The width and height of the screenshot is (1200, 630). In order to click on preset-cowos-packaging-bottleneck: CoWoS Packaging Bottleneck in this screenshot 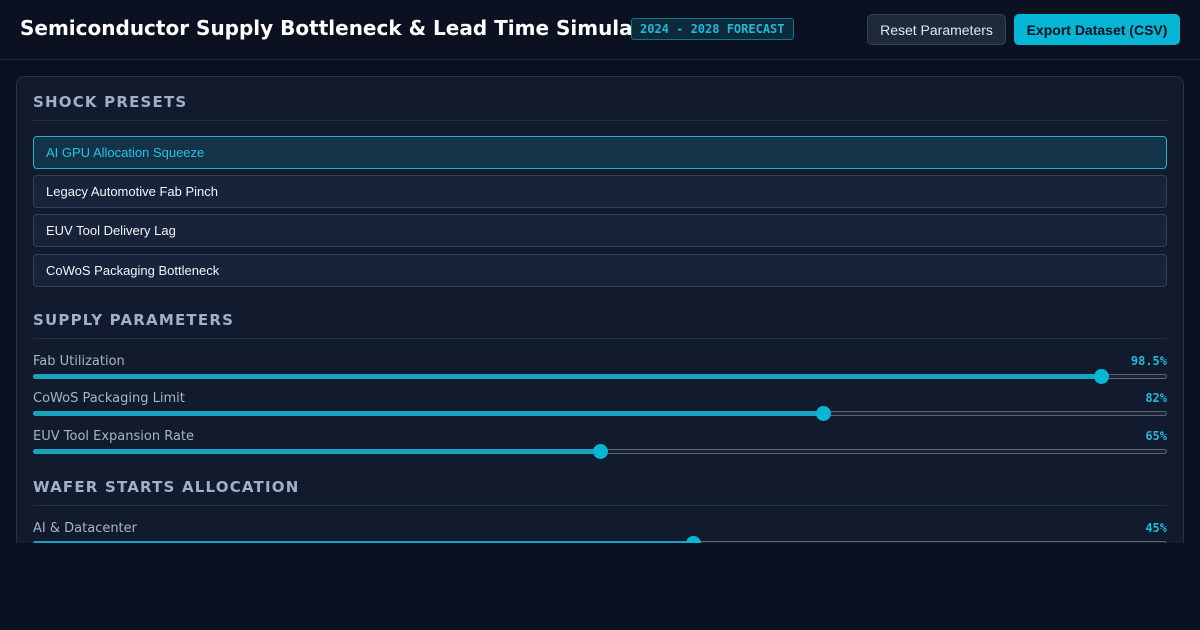, I will do `click(600, 270)`.